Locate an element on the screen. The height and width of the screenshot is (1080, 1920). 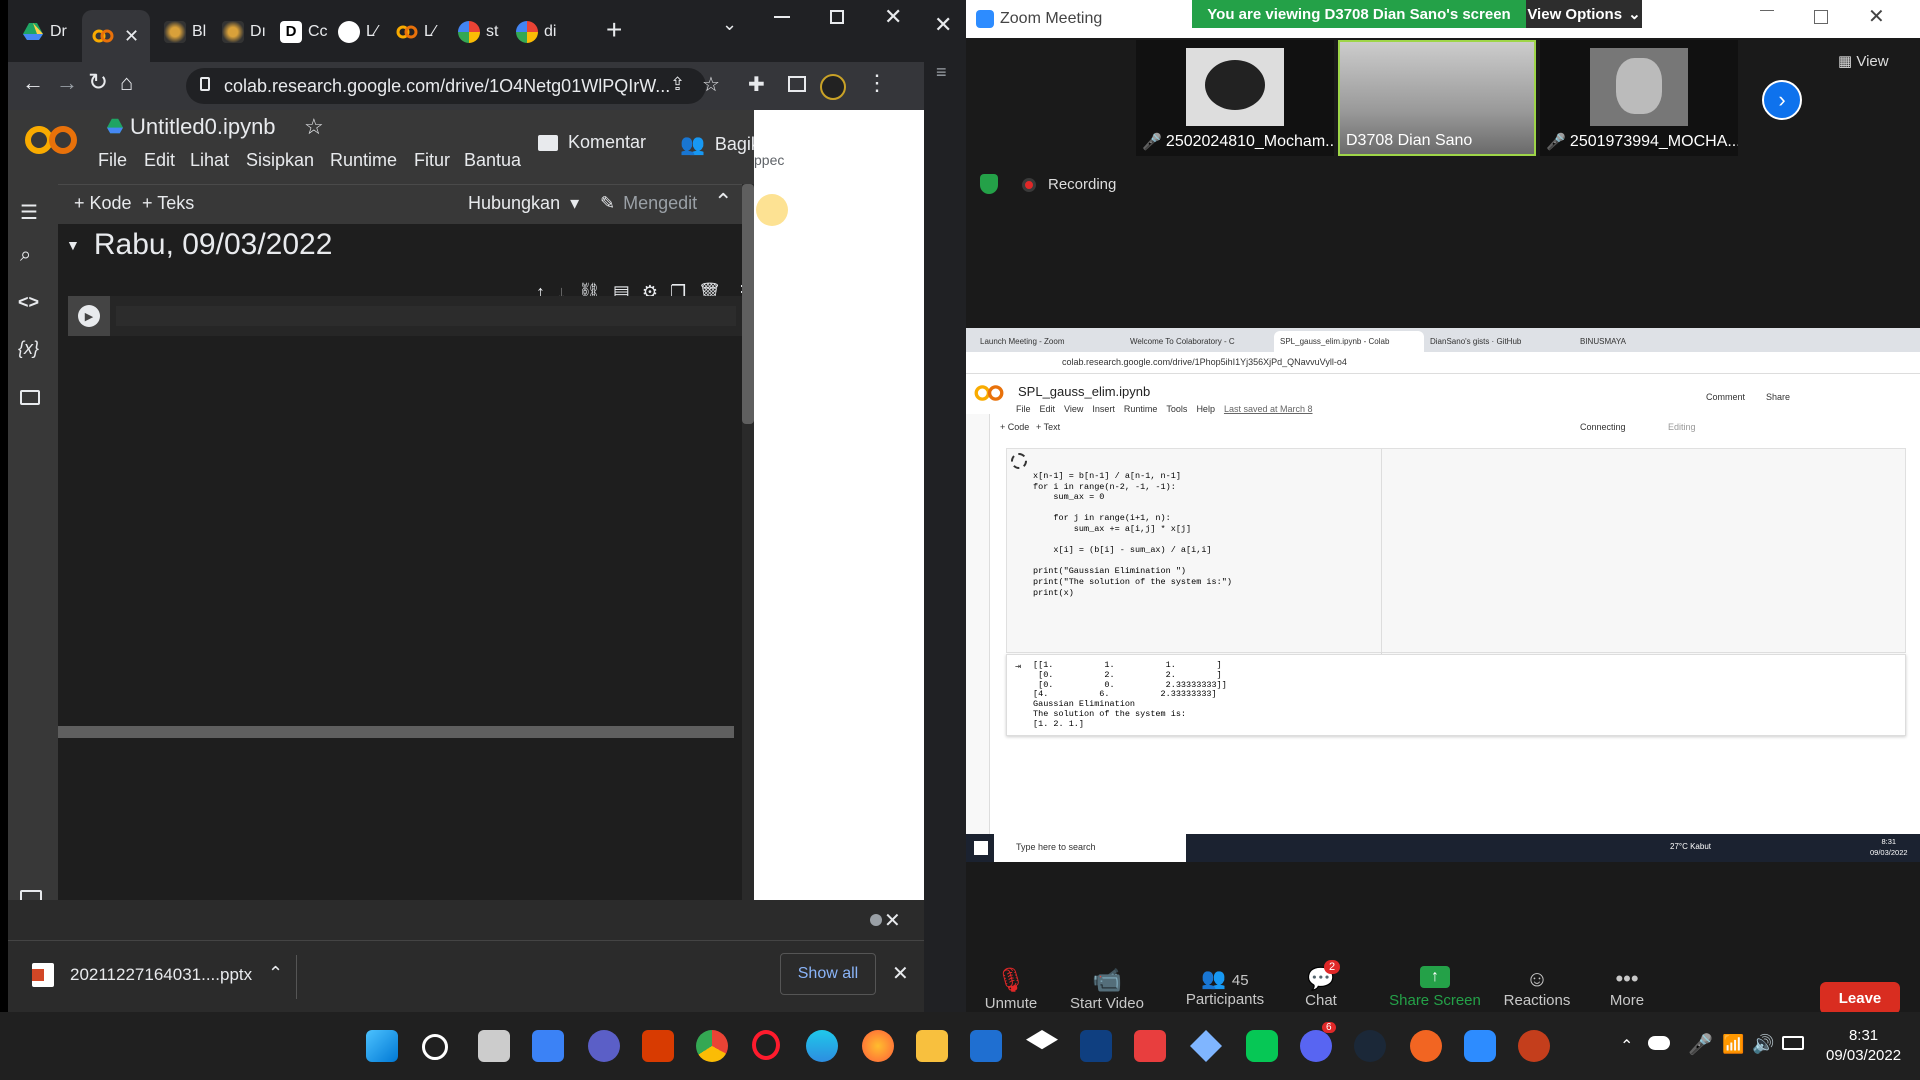
steam-icon is located at coordinates (1370, 1046).